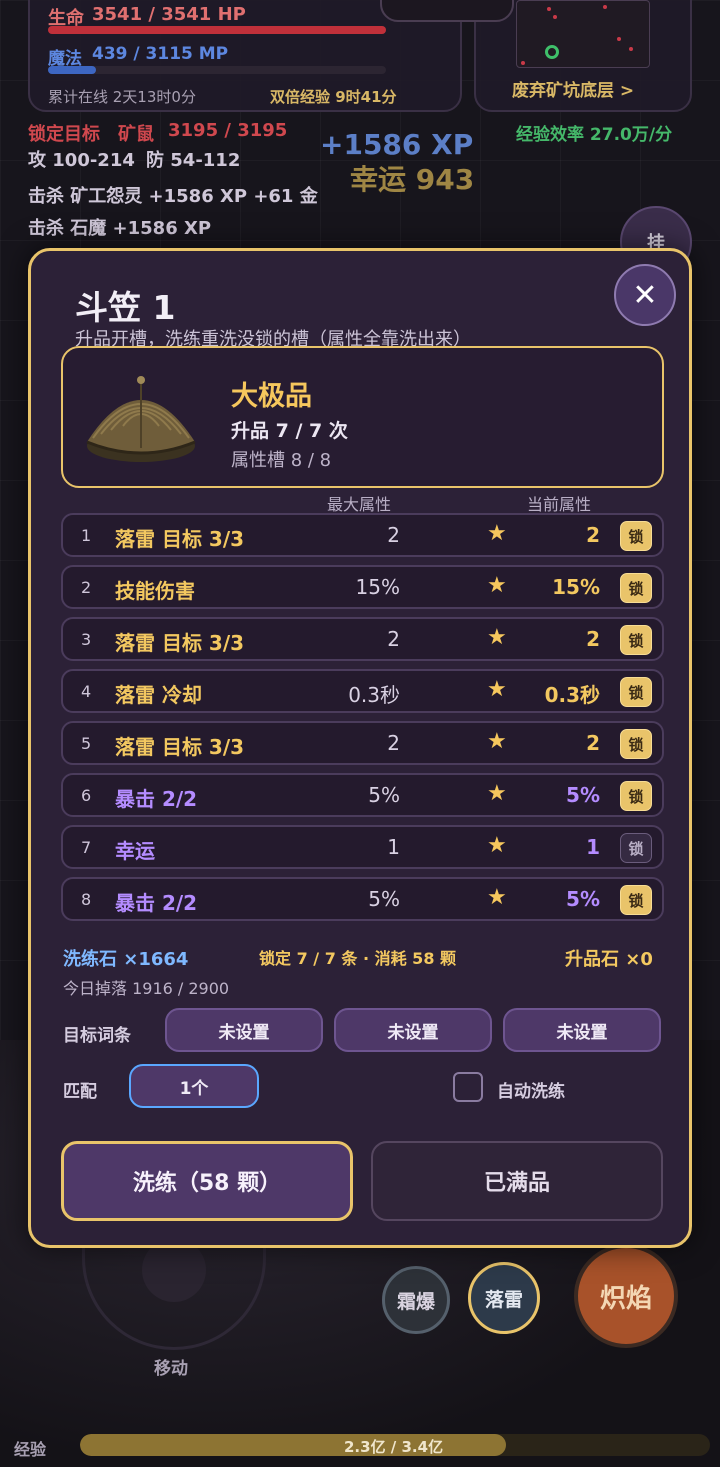 Image resolution: width=720 pixels, height=1467 pixels. What do you see at coordinates (86, 691) in the screenshot?
I see `attribute-index: 4` at bounding box center [86, 691].